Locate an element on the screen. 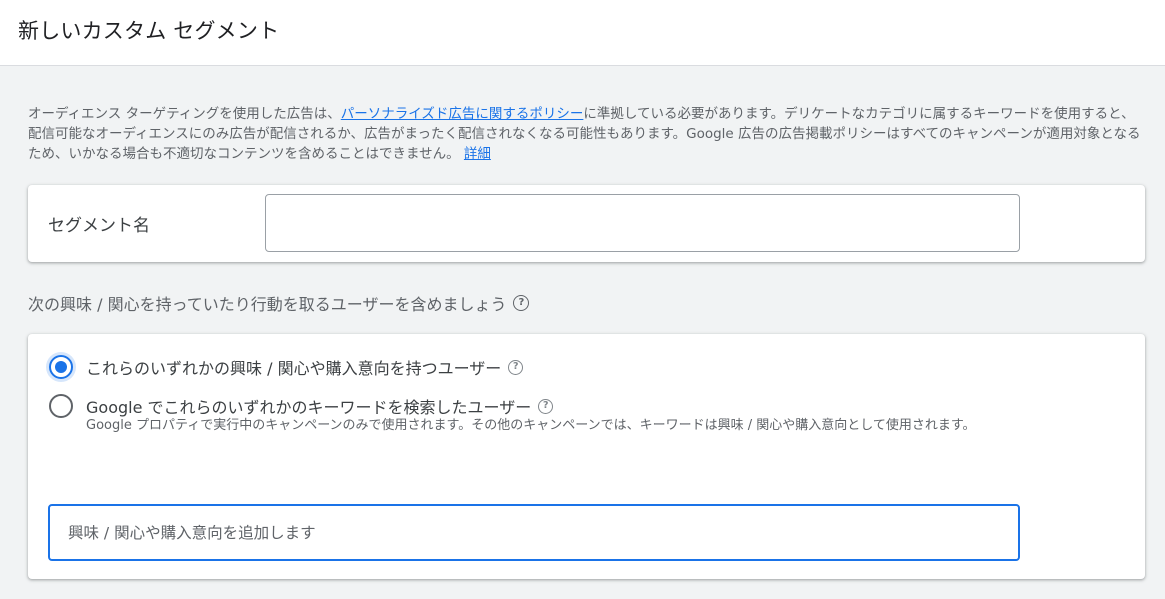 The width and height of the screenshot is (1165, 599). radio-option-label: Google でこれらのいずれかのキーワードを検索したユーザー ? is located at coordinates (320, 406).